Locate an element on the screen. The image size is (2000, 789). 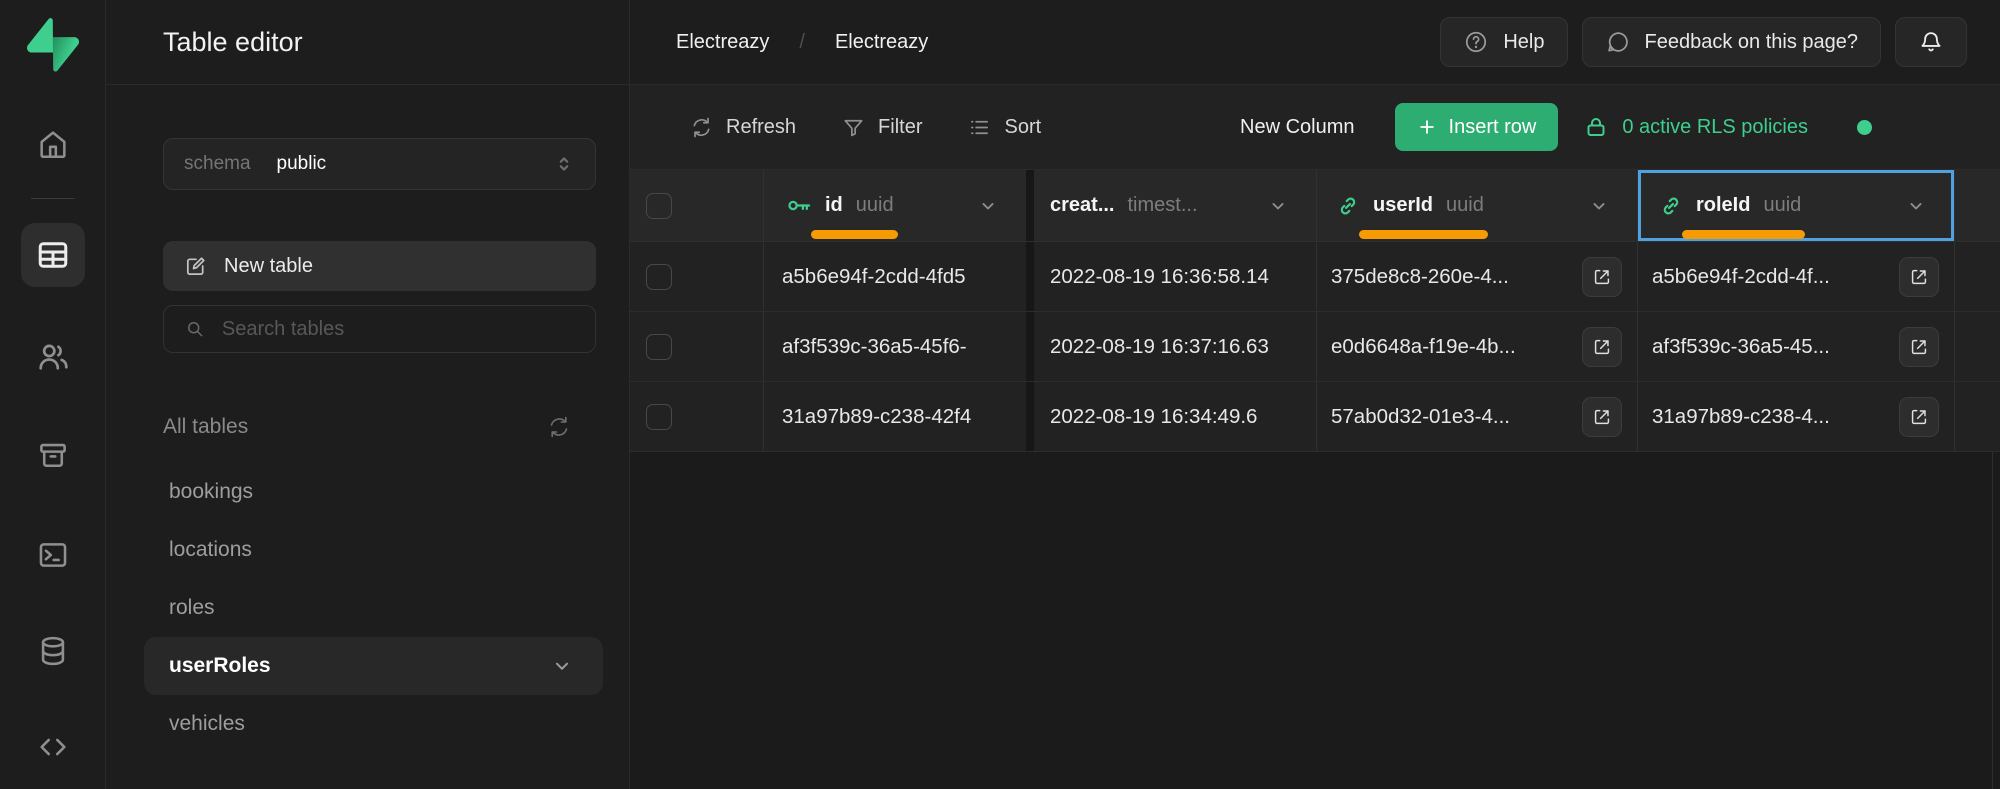
help-button: Help is located at coordinates (1504, 42).